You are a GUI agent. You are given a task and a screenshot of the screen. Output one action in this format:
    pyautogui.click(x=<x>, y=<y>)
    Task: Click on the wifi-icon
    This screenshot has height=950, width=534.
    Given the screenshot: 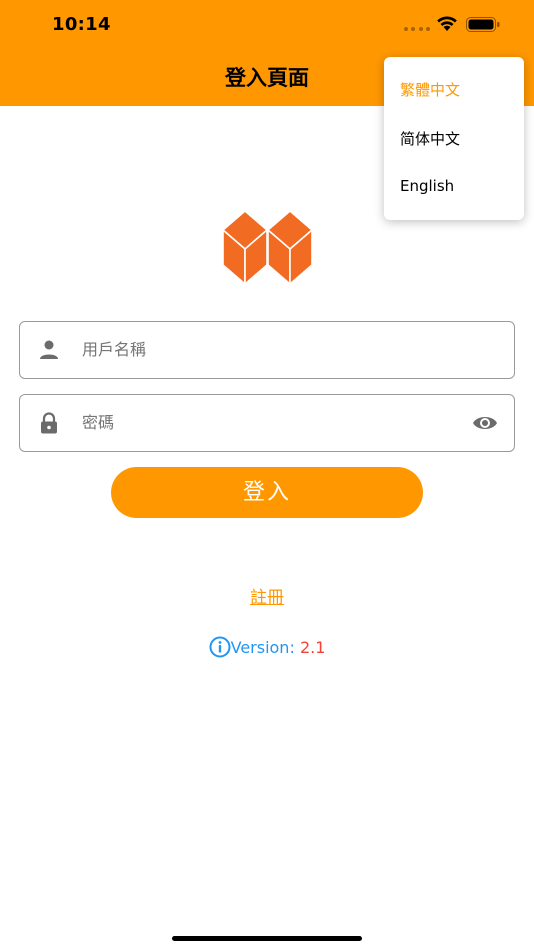 What is the action you would take?
    pyautogui.click(x=447, y=23)
    